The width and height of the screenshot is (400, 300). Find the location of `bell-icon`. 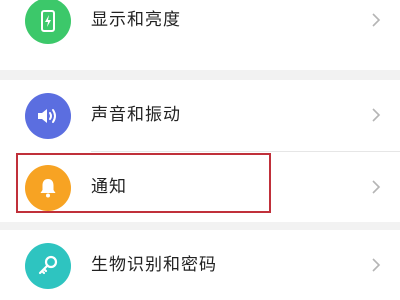

bell-icon is located at coordinates (48, 188).